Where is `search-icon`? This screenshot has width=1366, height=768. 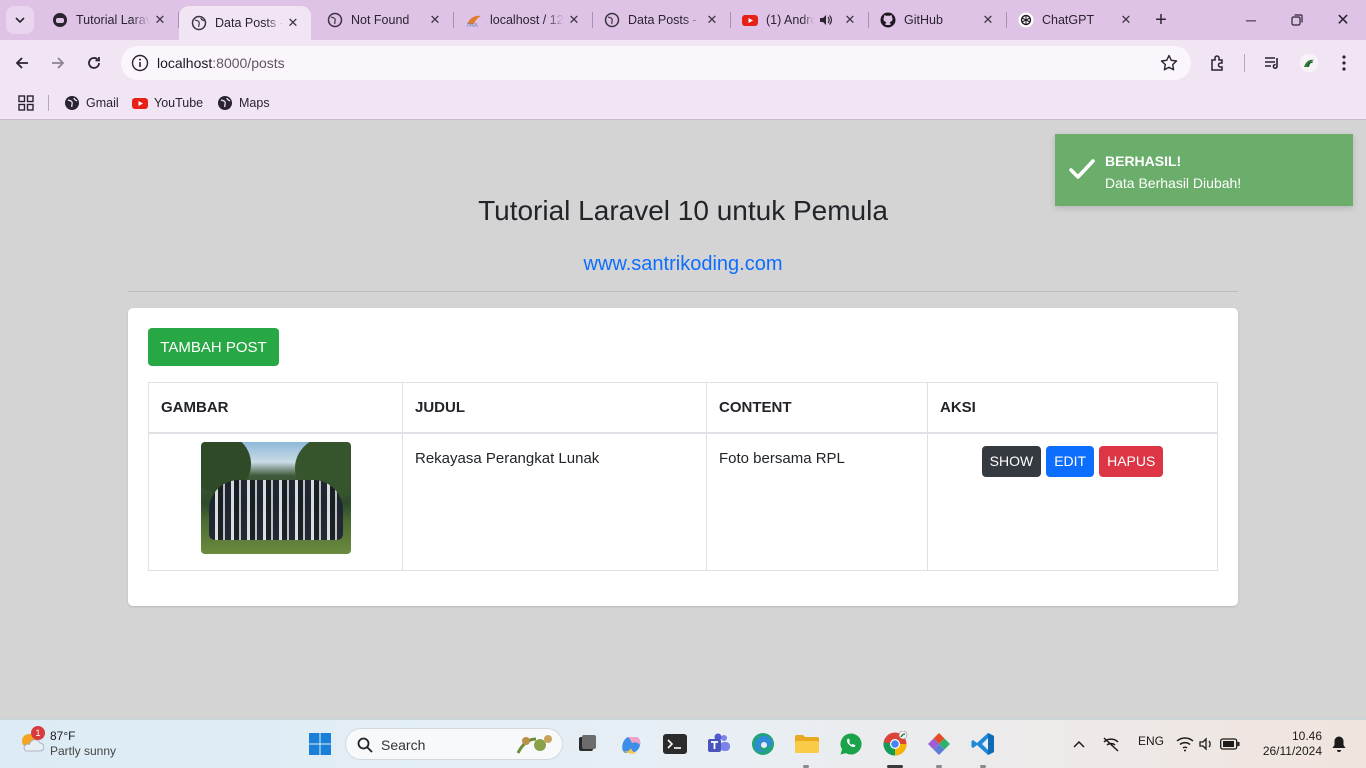
search-icon is located at coordinates (365, 745).